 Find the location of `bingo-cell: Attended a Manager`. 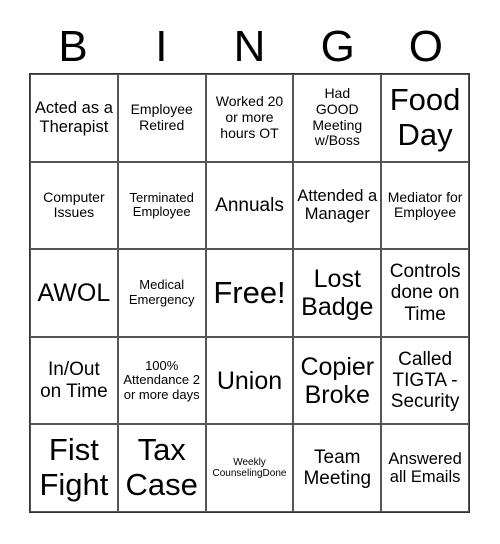

bingo-cell: Attended a Manager is located at coordinates (337, 205).